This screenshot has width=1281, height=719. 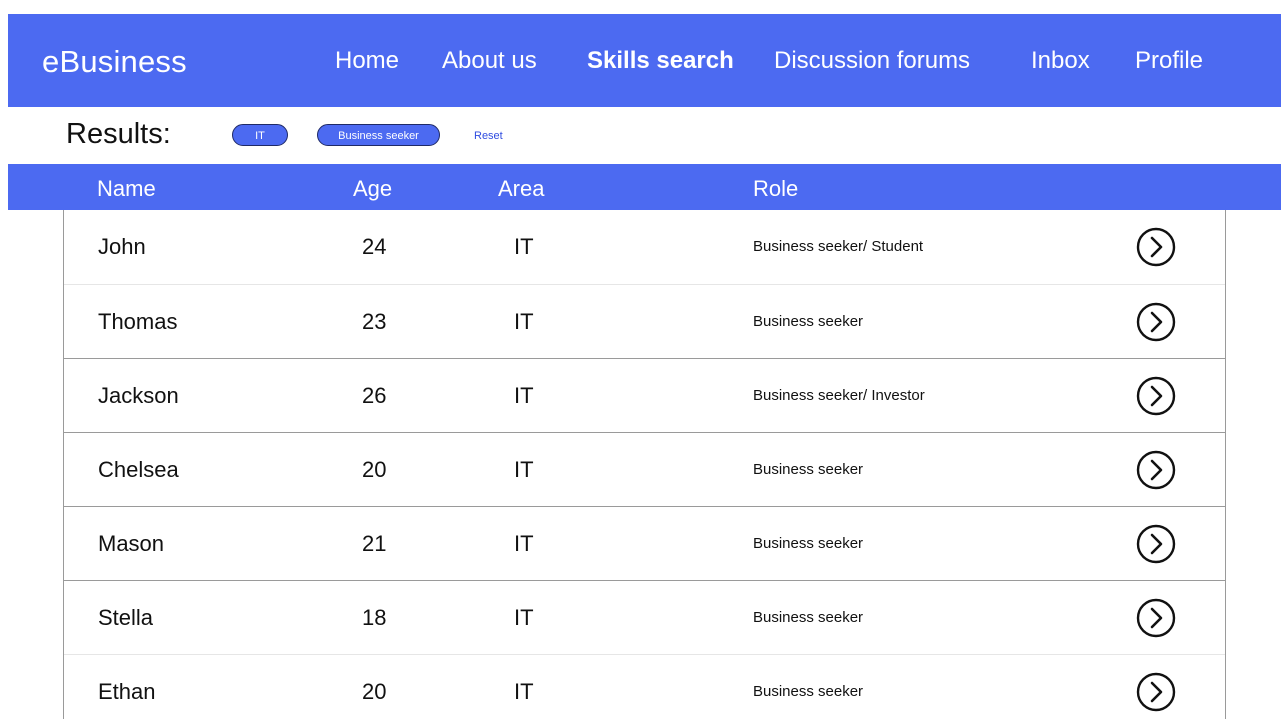 What do you see at coordinates (122, 246) in the screenshot?
I see `cell-name: John` at bounding box center [122, 246].